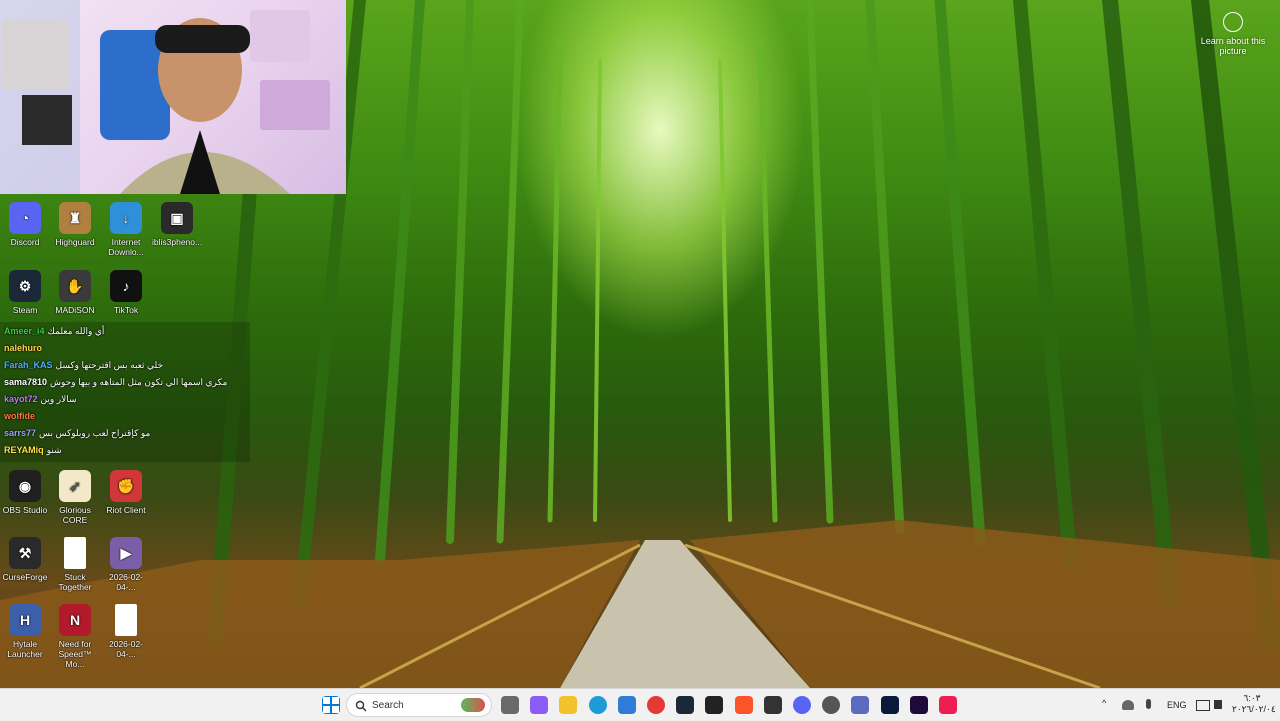  What do you see at coordinates (75, 310) in the screenshot?
I see `desktop-icon-label: MADiSON` at bounding box center [75, 310].